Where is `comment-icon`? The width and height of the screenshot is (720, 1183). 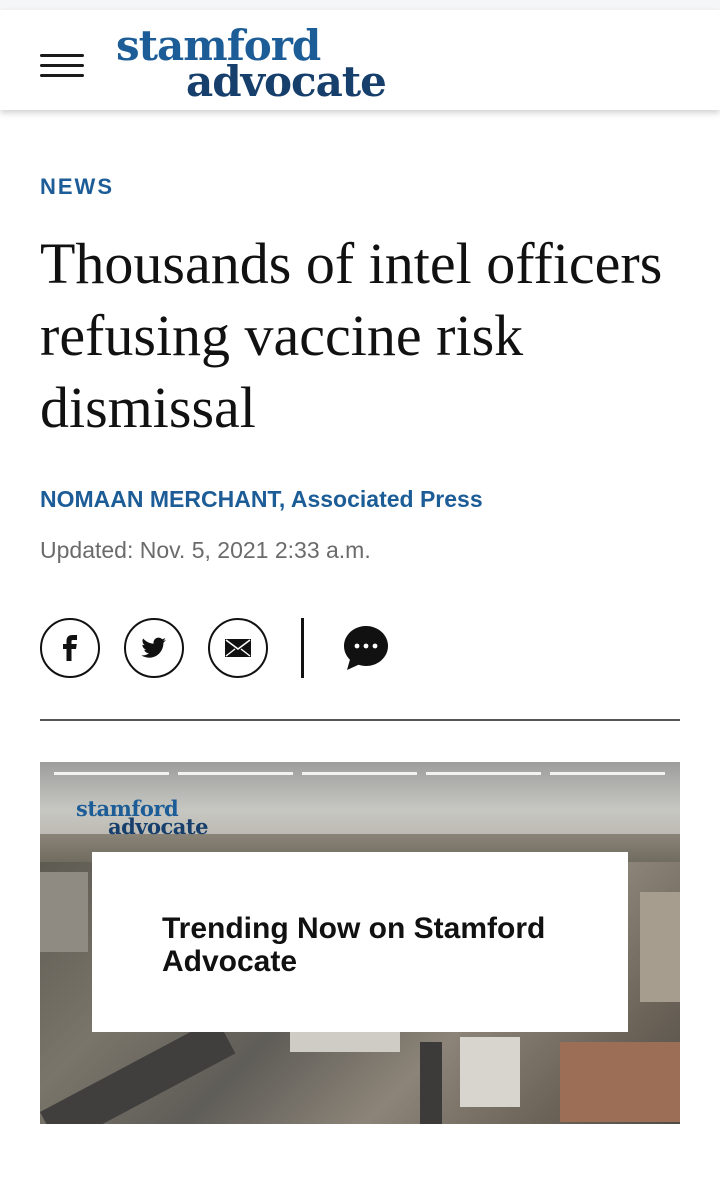
comment-icon is located at coordinates (366, 648).